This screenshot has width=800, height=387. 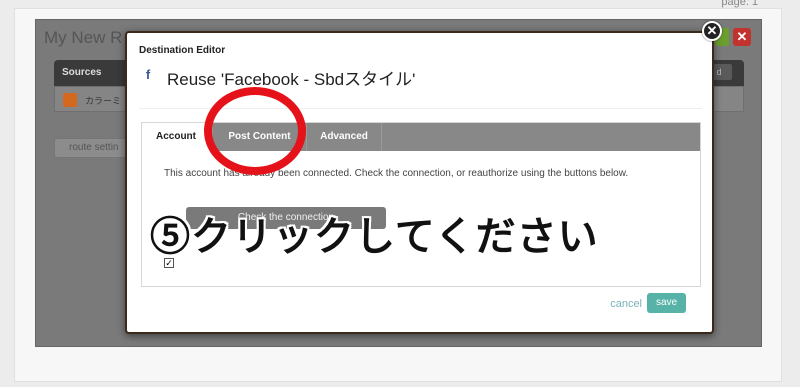 What do you see at coordinates (83, 37) in the screenshot?
I see `background-title: My New R` at bounding box center [83, 37].